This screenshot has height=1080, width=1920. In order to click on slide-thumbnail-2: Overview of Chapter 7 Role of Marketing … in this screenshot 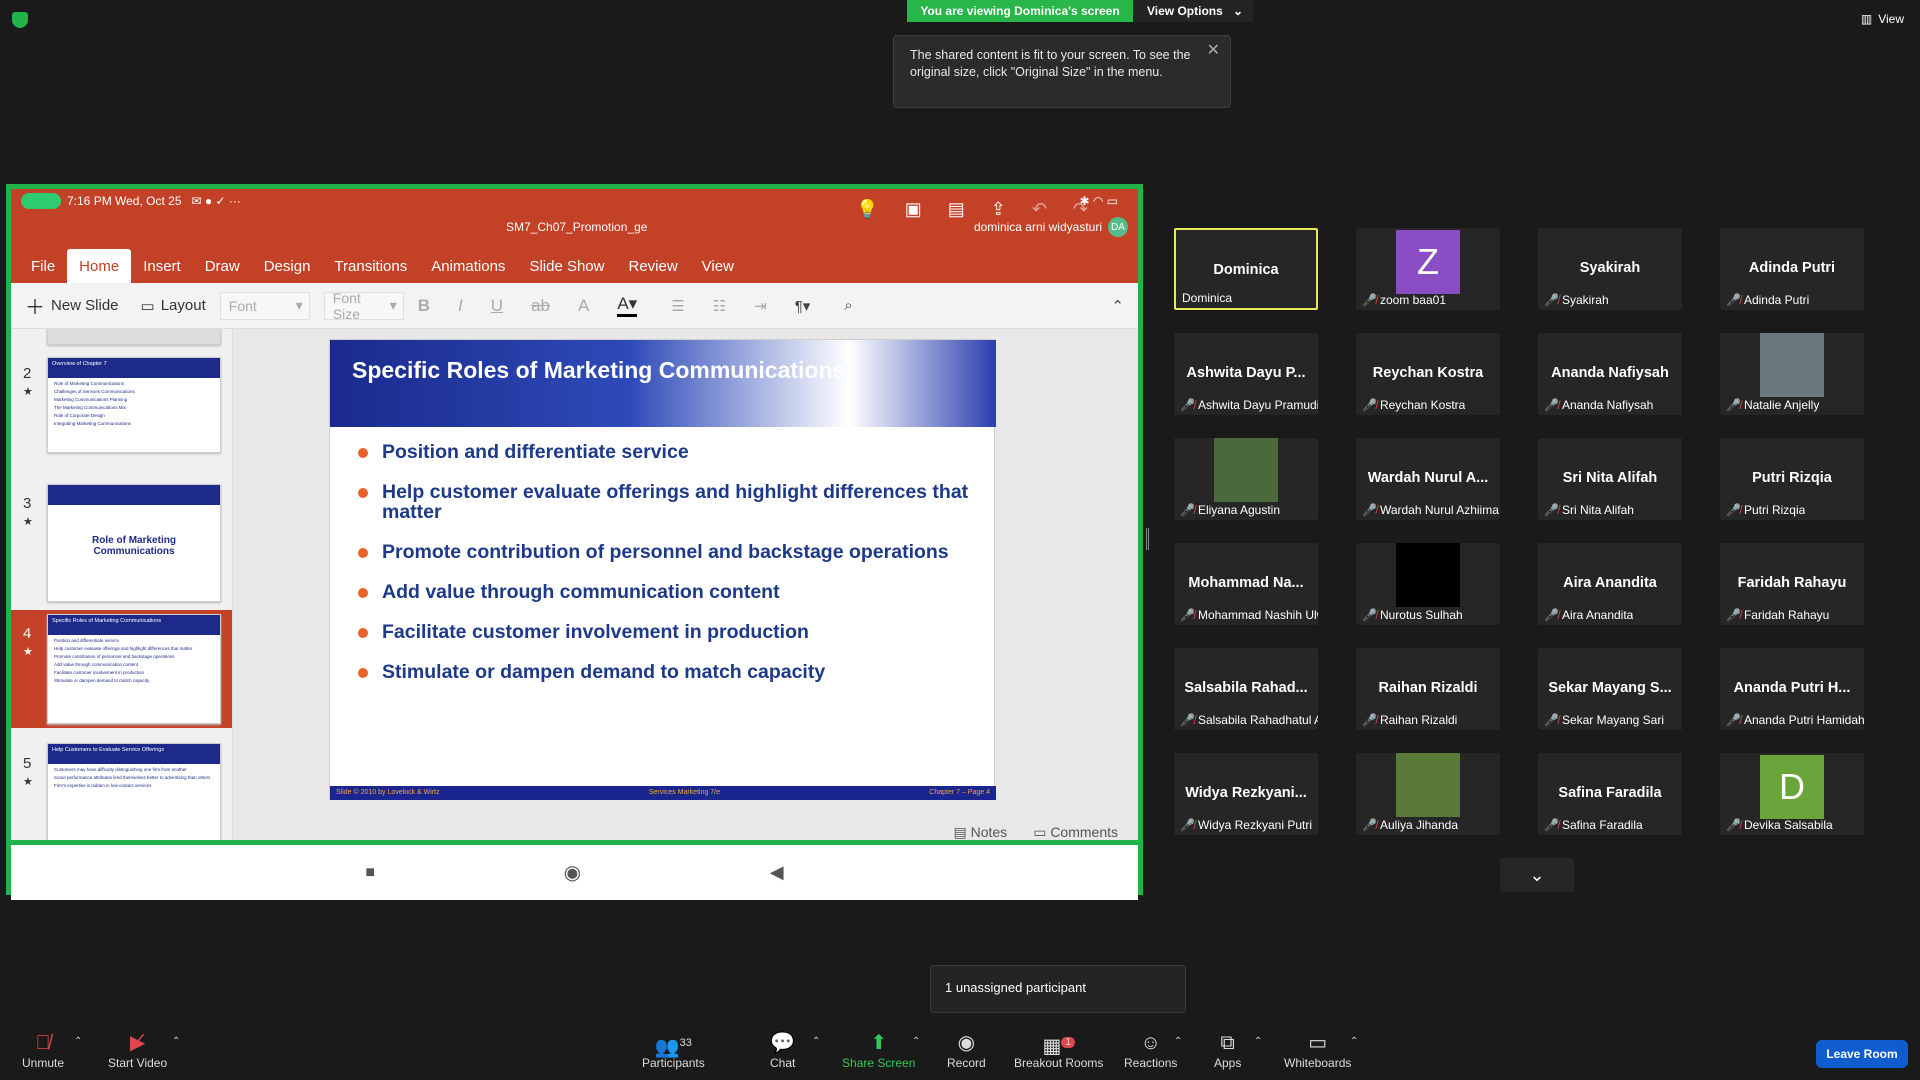, I will do `click(134, 405)`.